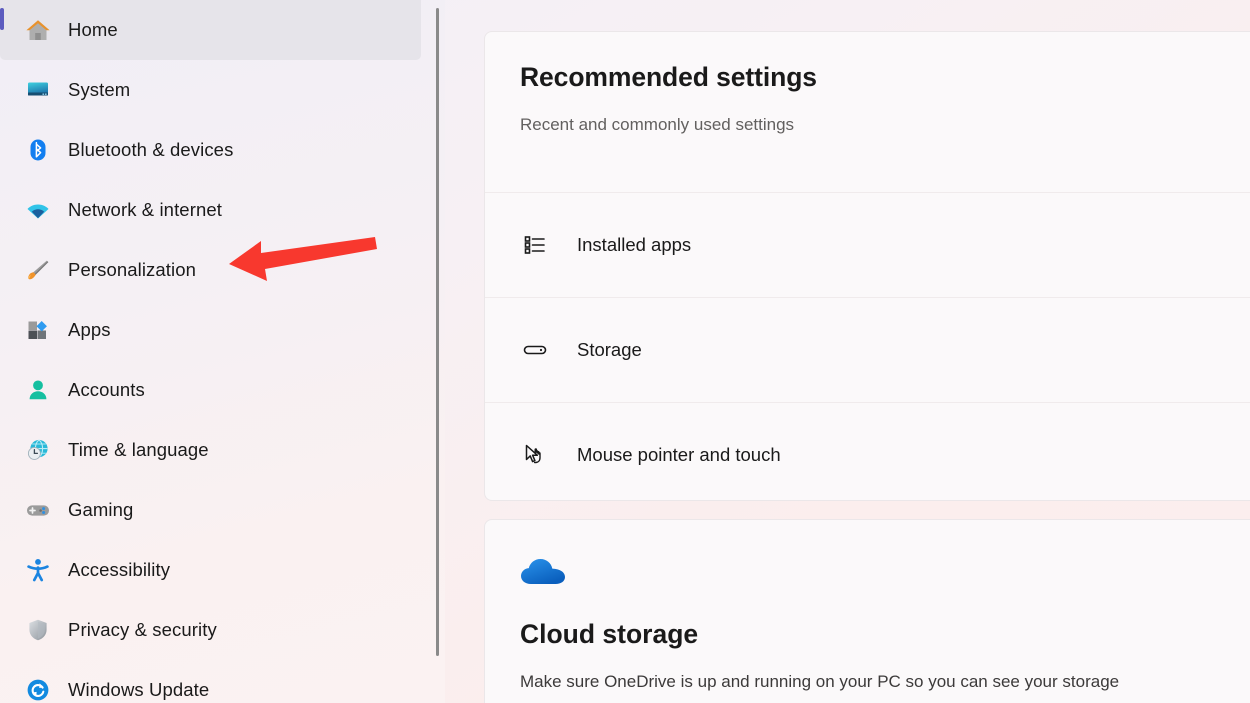 The height and width of the screenshot is (703, 1250). What do you see at coordinates (222, 90) in the screenshot?
I see `sidebar-item-system: System` at bounding box center [222, 90].